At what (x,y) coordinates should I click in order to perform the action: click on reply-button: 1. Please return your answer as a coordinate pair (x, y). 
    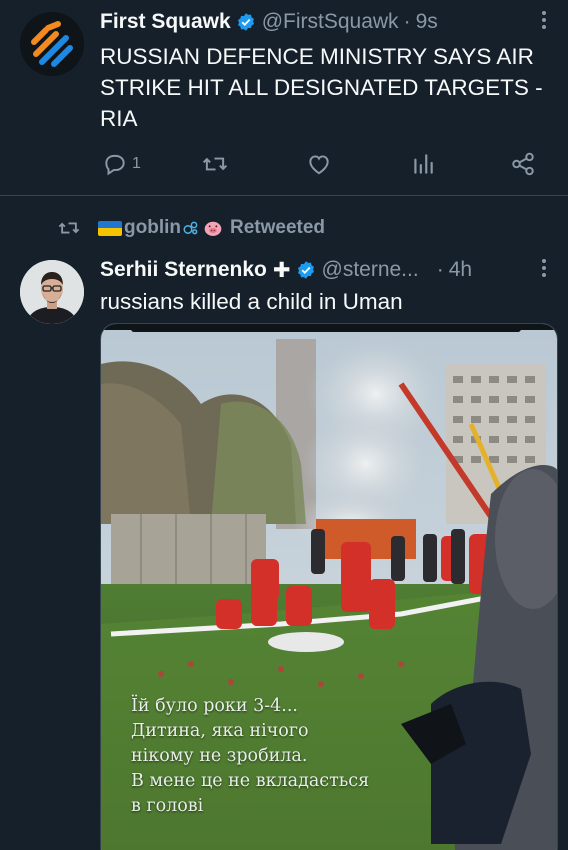
    Looking at the image, I should click on (121, 164).